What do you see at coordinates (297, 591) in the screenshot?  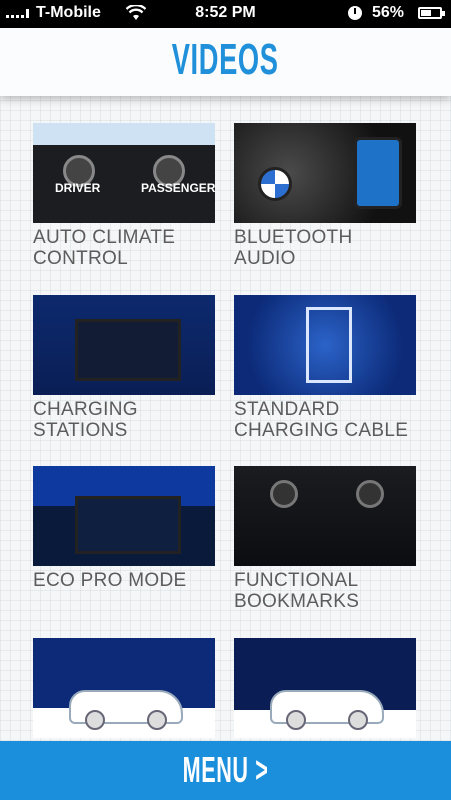 I see `video-label: FUNCTIONAL BOOKMARKS` at bounding box center [297, 591].